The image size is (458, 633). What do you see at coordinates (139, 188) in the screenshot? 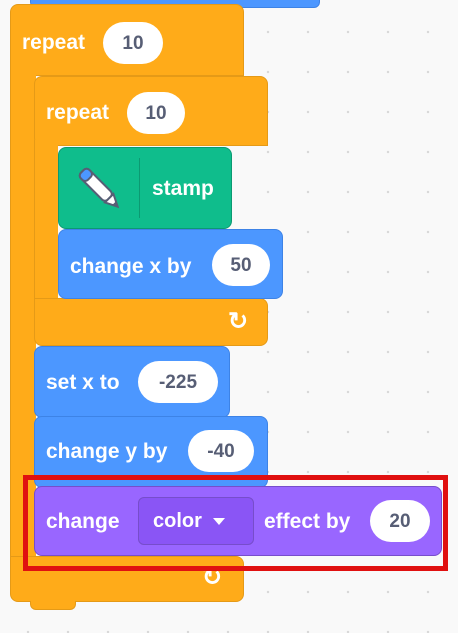
I see `stamp-divider` at bounding box center [139, 188].